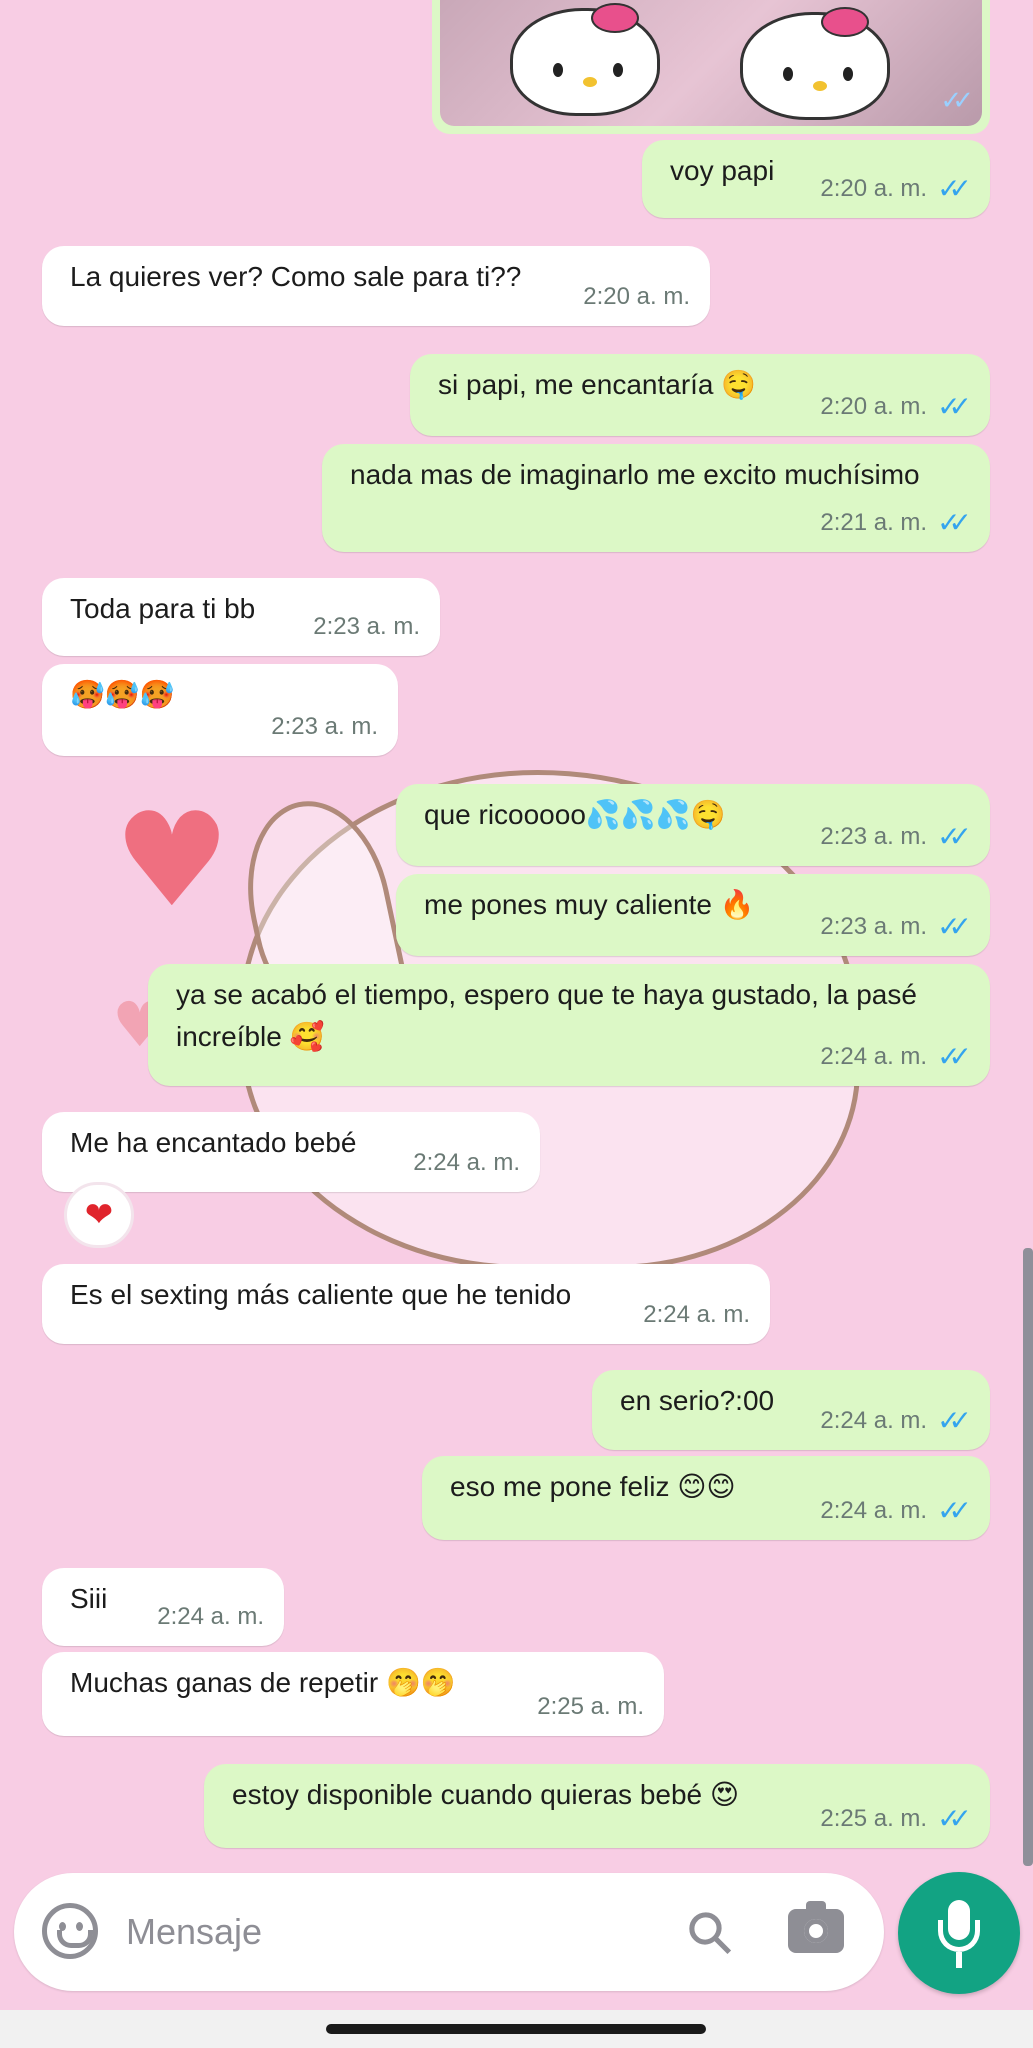  Describe the element at coordinates (321, 1294) in the screenshot. I see `message-text: Es el sexting más caliente que he tenido` at that location.